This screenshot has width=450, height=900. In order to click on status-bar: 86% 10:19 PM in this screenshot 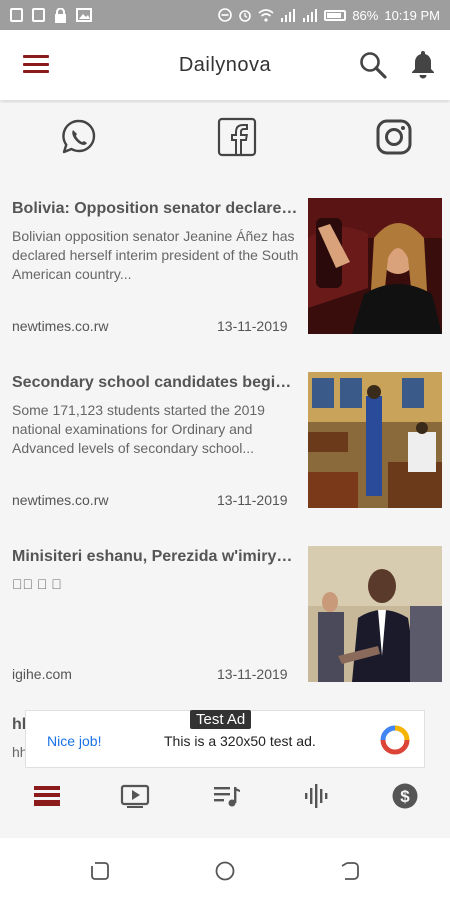, I will do `click(225, 15)`.